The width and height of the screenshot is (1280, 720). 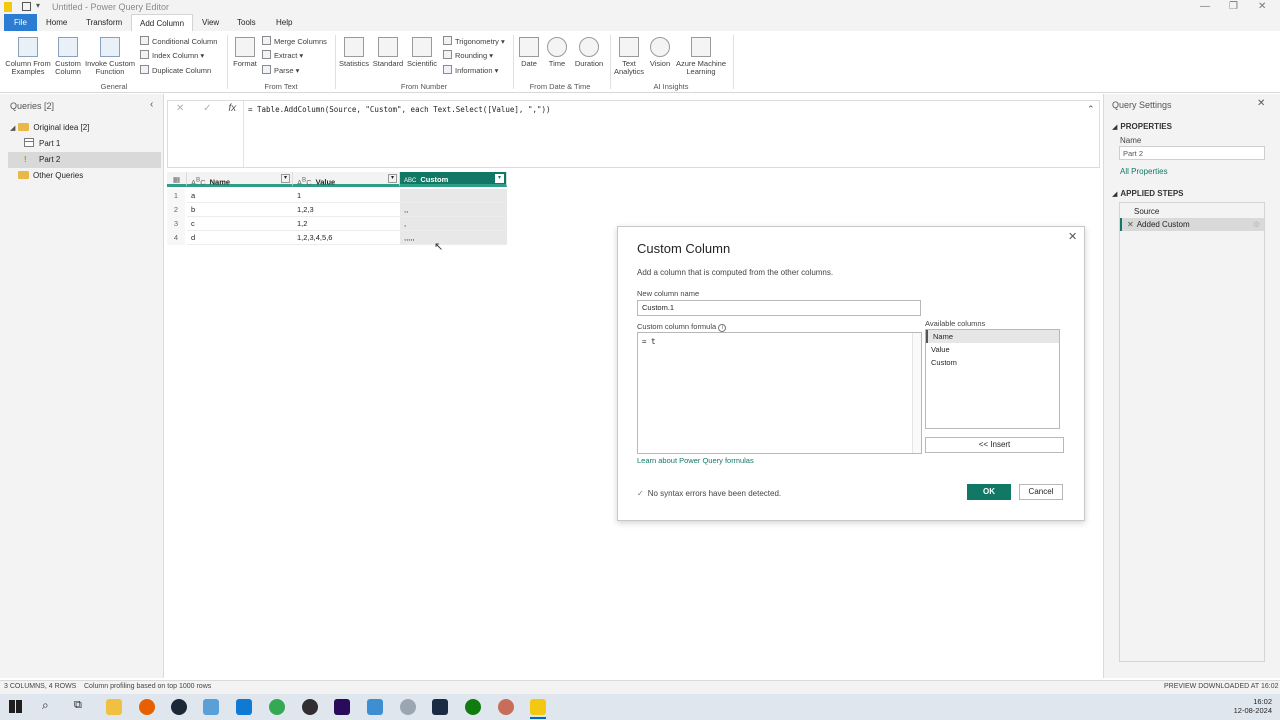 What do you see at coordinates (538, 707) in the screenshot?
I see `power-bi-icon` at bounding box center [538, 707].